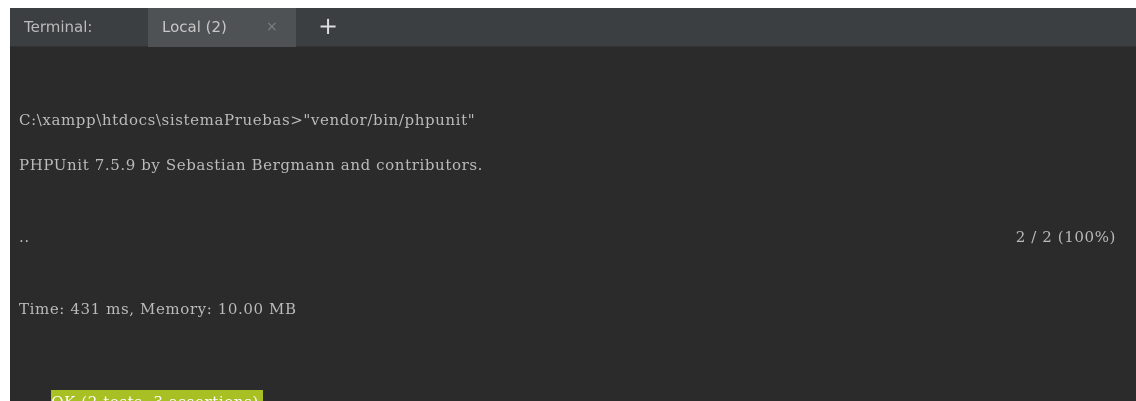 Image resolution: width=1136 pixels, height=401 pixels. What do you see at coordinates (328, 27) in the screenshot?
I see `add-tab-icon: +` at bounding box center [328, 27].